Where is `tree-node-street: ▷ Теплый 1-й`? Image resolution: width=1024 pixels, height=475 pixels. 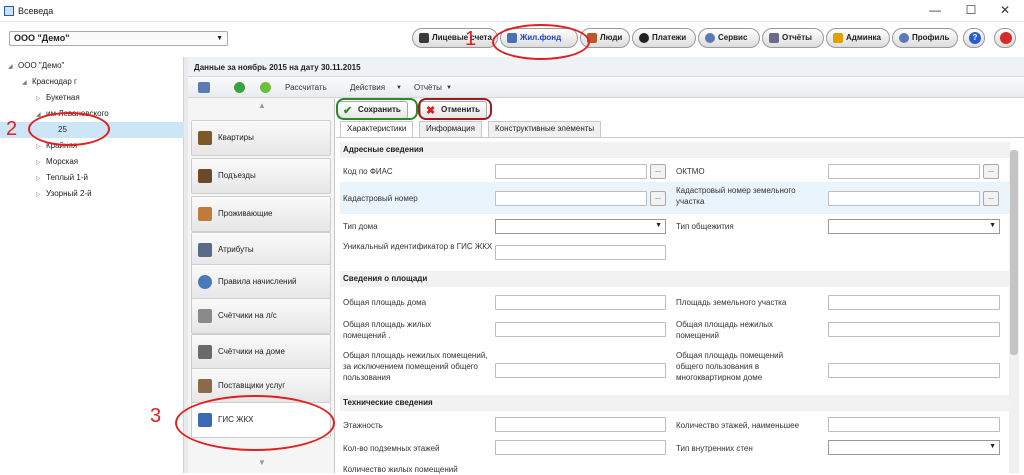
tree-node-street: ▷ Теплый 1-й is located at coordinates (62, 177).